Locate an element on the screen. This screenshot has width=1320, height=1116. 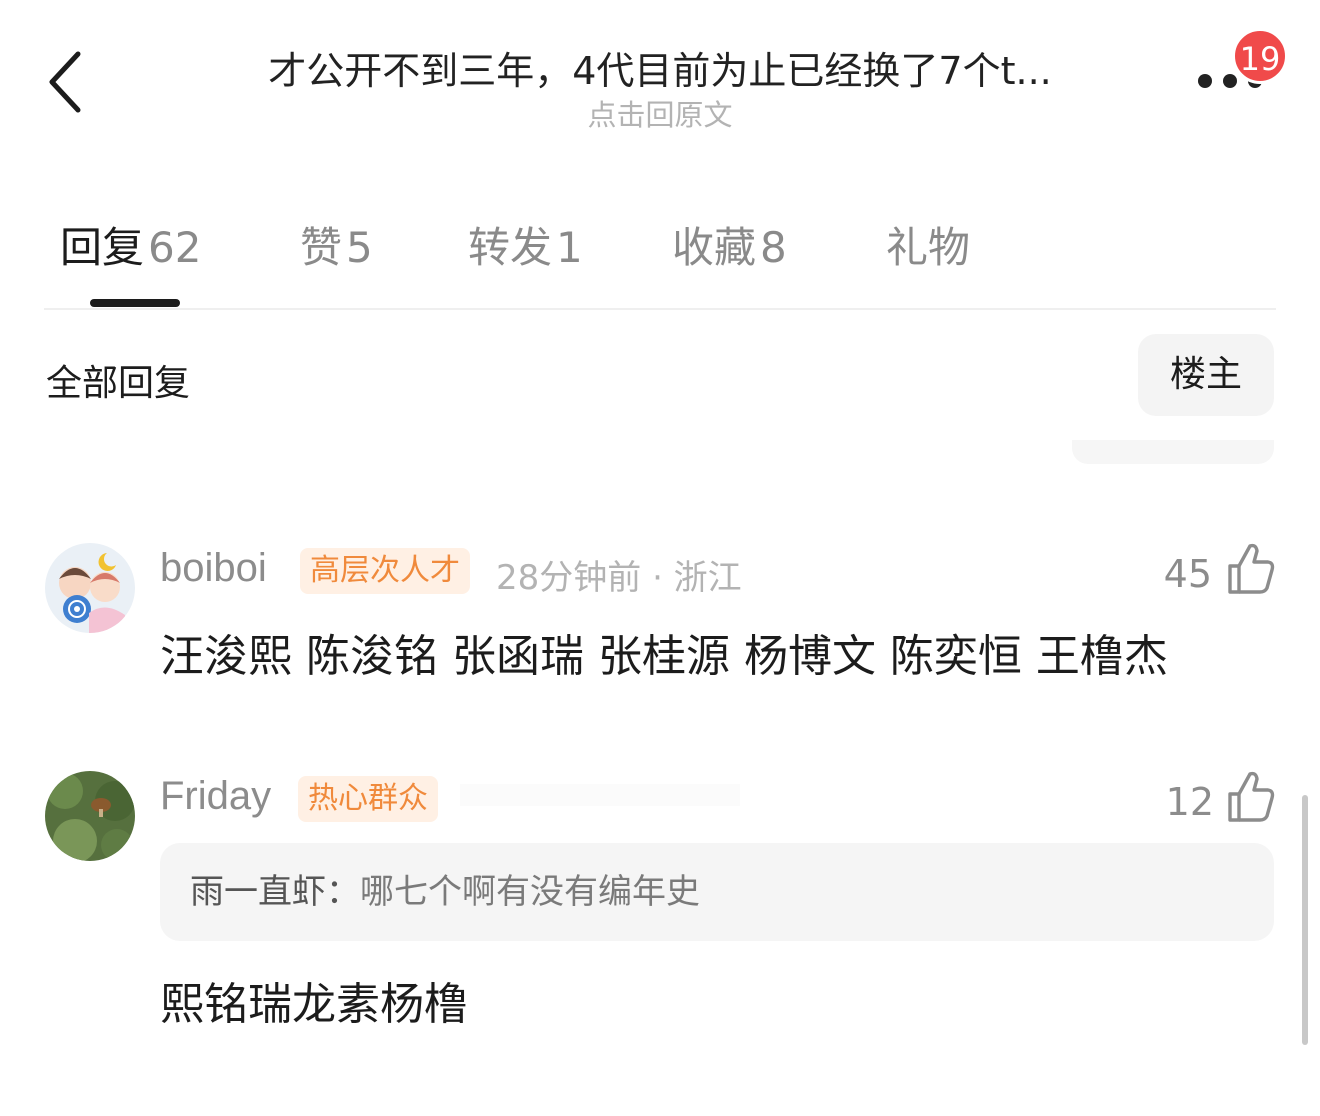
op-filter-button: 楼主 is located at coordinates (1206, 375).